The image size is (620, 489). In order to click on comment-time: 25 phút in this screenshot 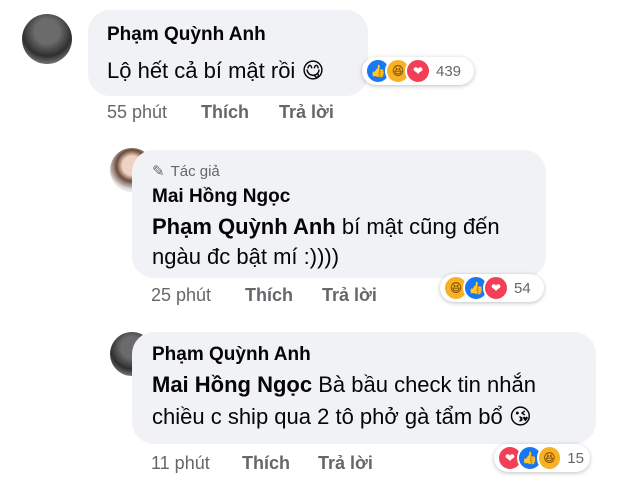, I will do `click(181, 295)`.